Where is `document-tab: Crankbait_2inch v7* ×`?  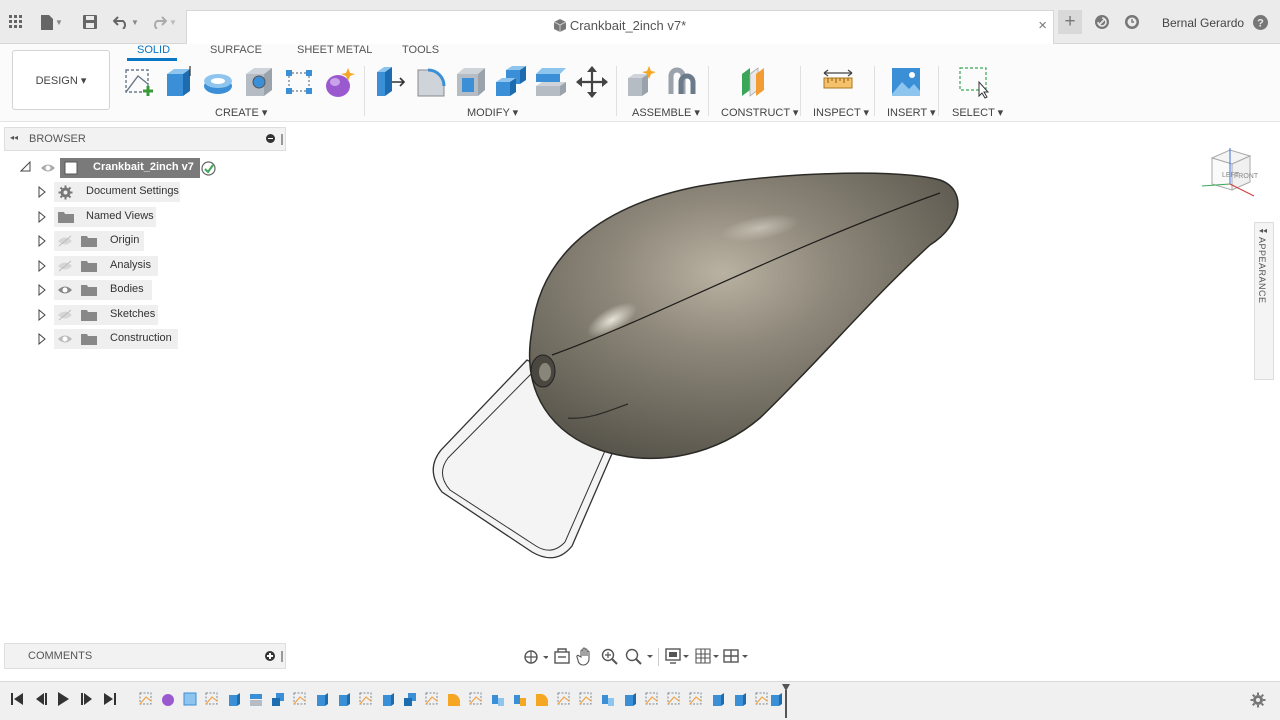
document-tab: Crankbait_2inch v7* × is located at coordinates (620, 27).